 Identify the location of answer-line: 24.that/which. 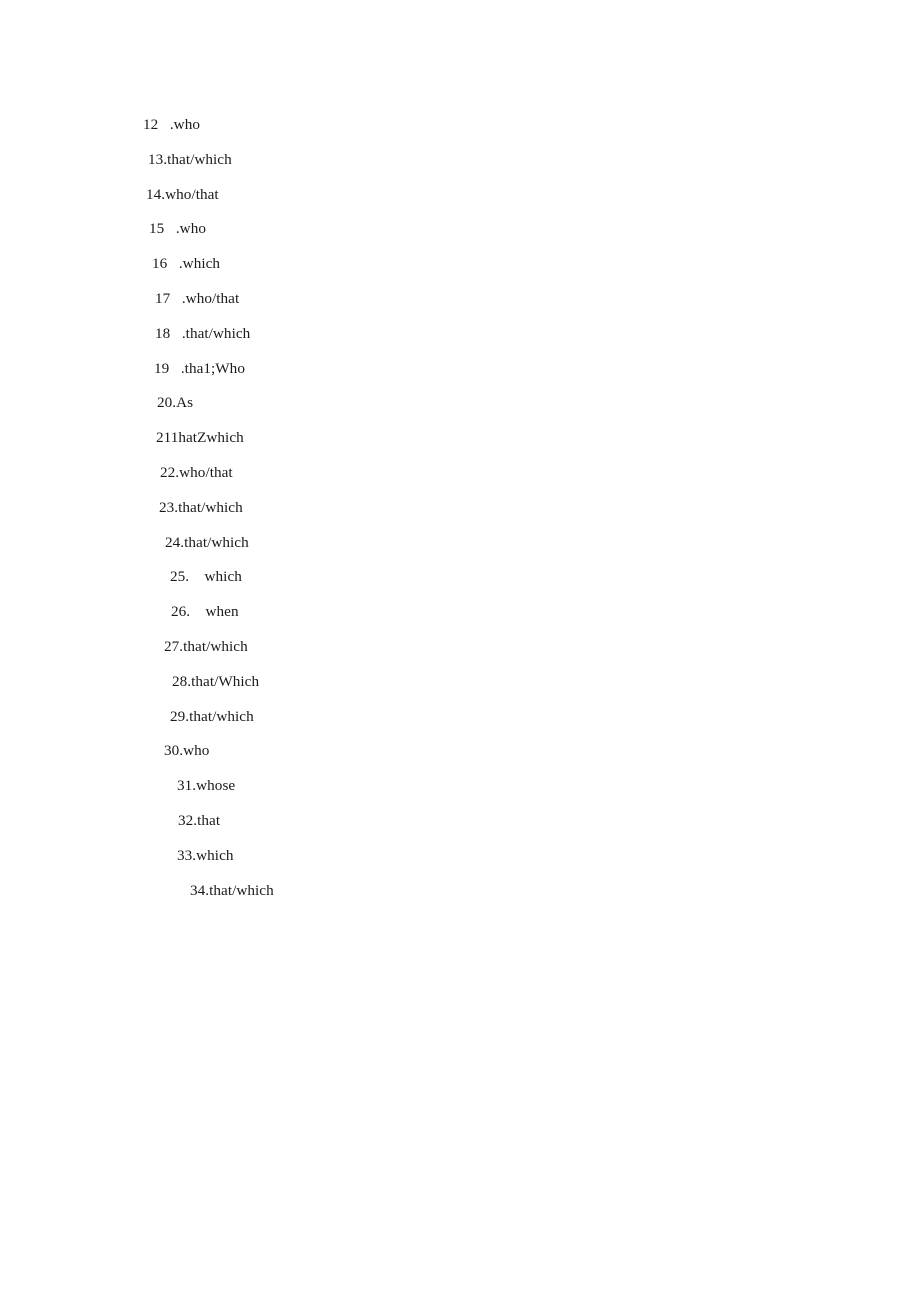
(207, 542).